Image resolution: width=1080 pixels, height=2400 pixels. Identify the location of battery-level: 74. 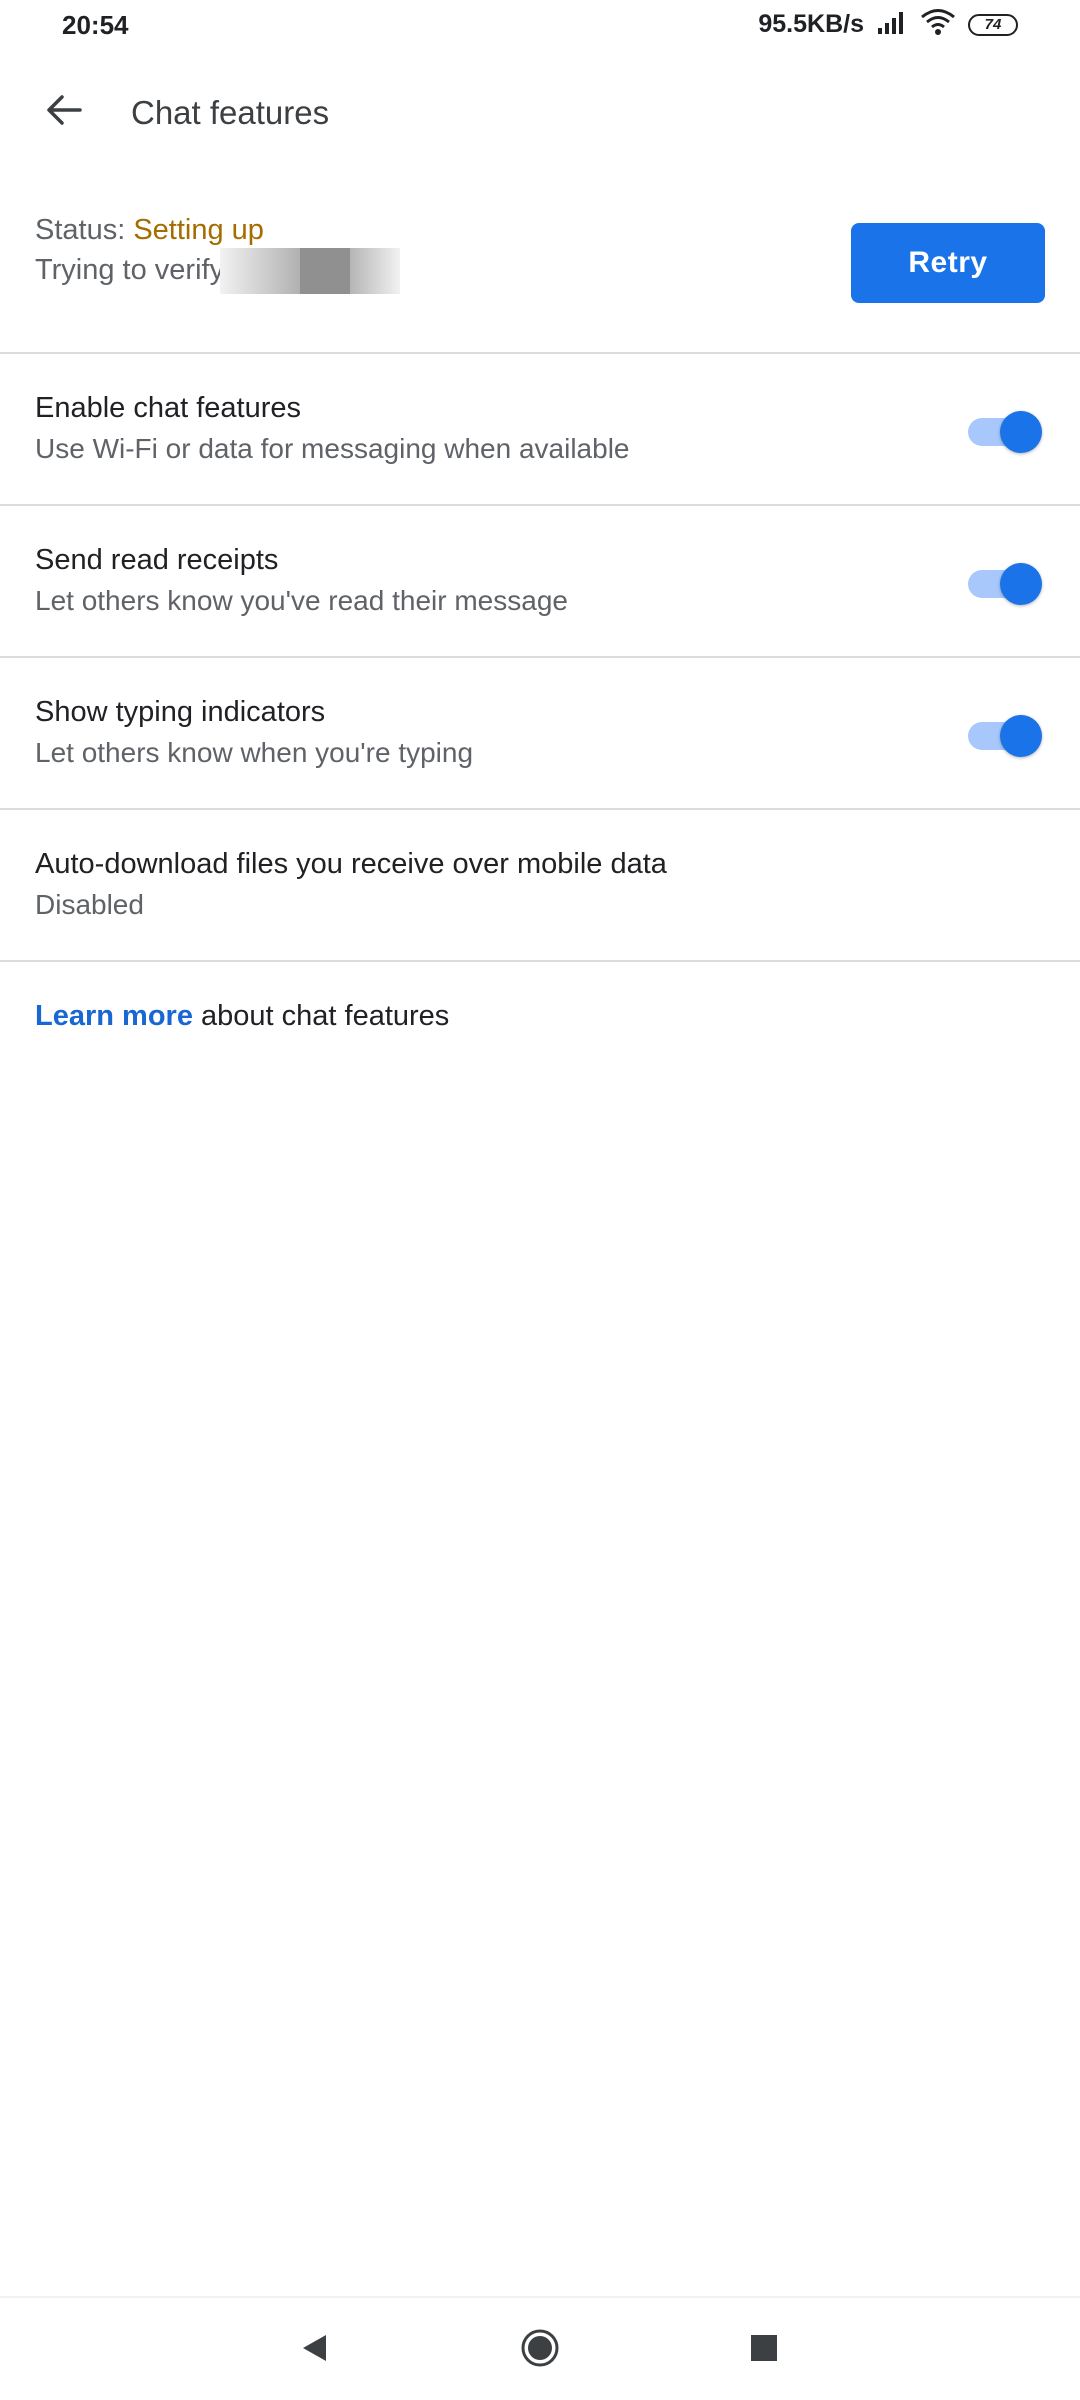
(993, 24).